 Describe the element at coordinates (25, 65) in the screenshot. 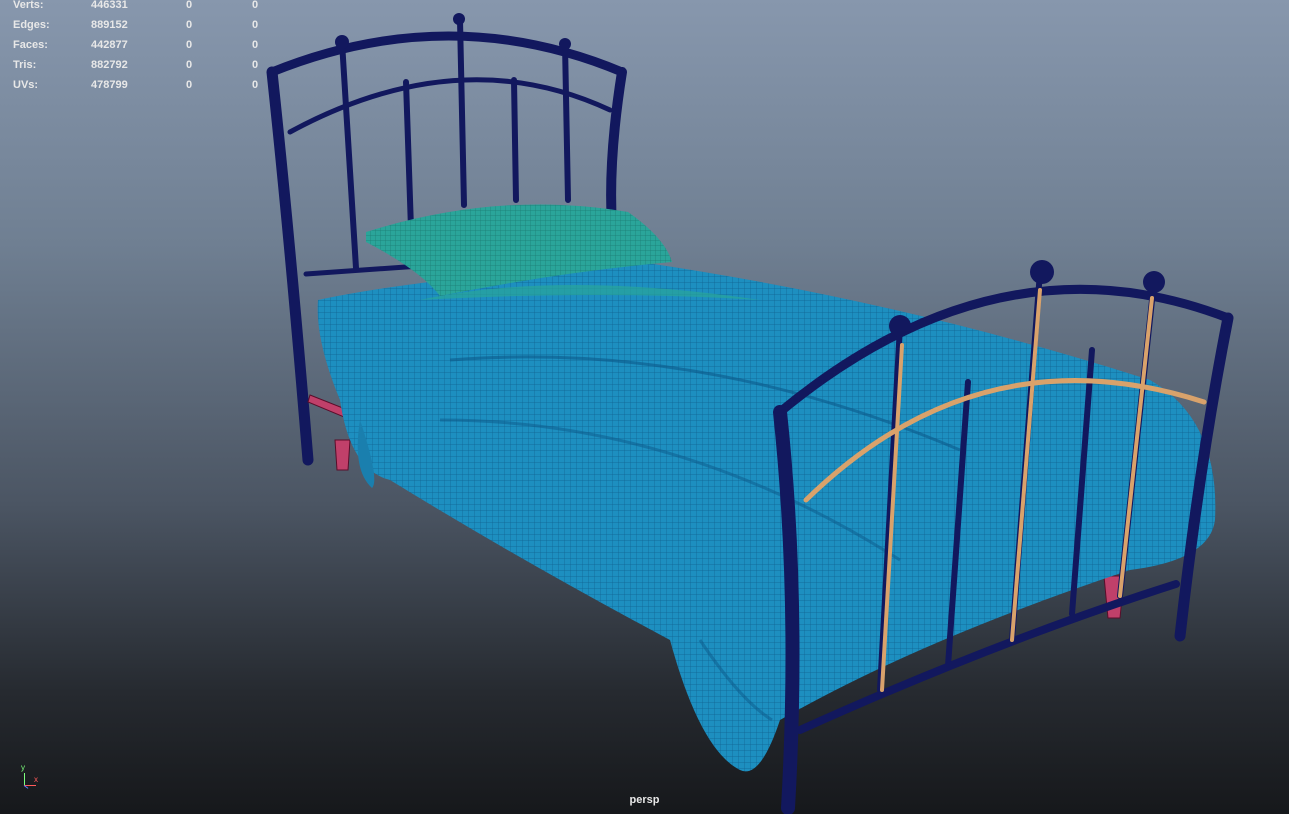

I see `hud-label: Tris:` at that location.